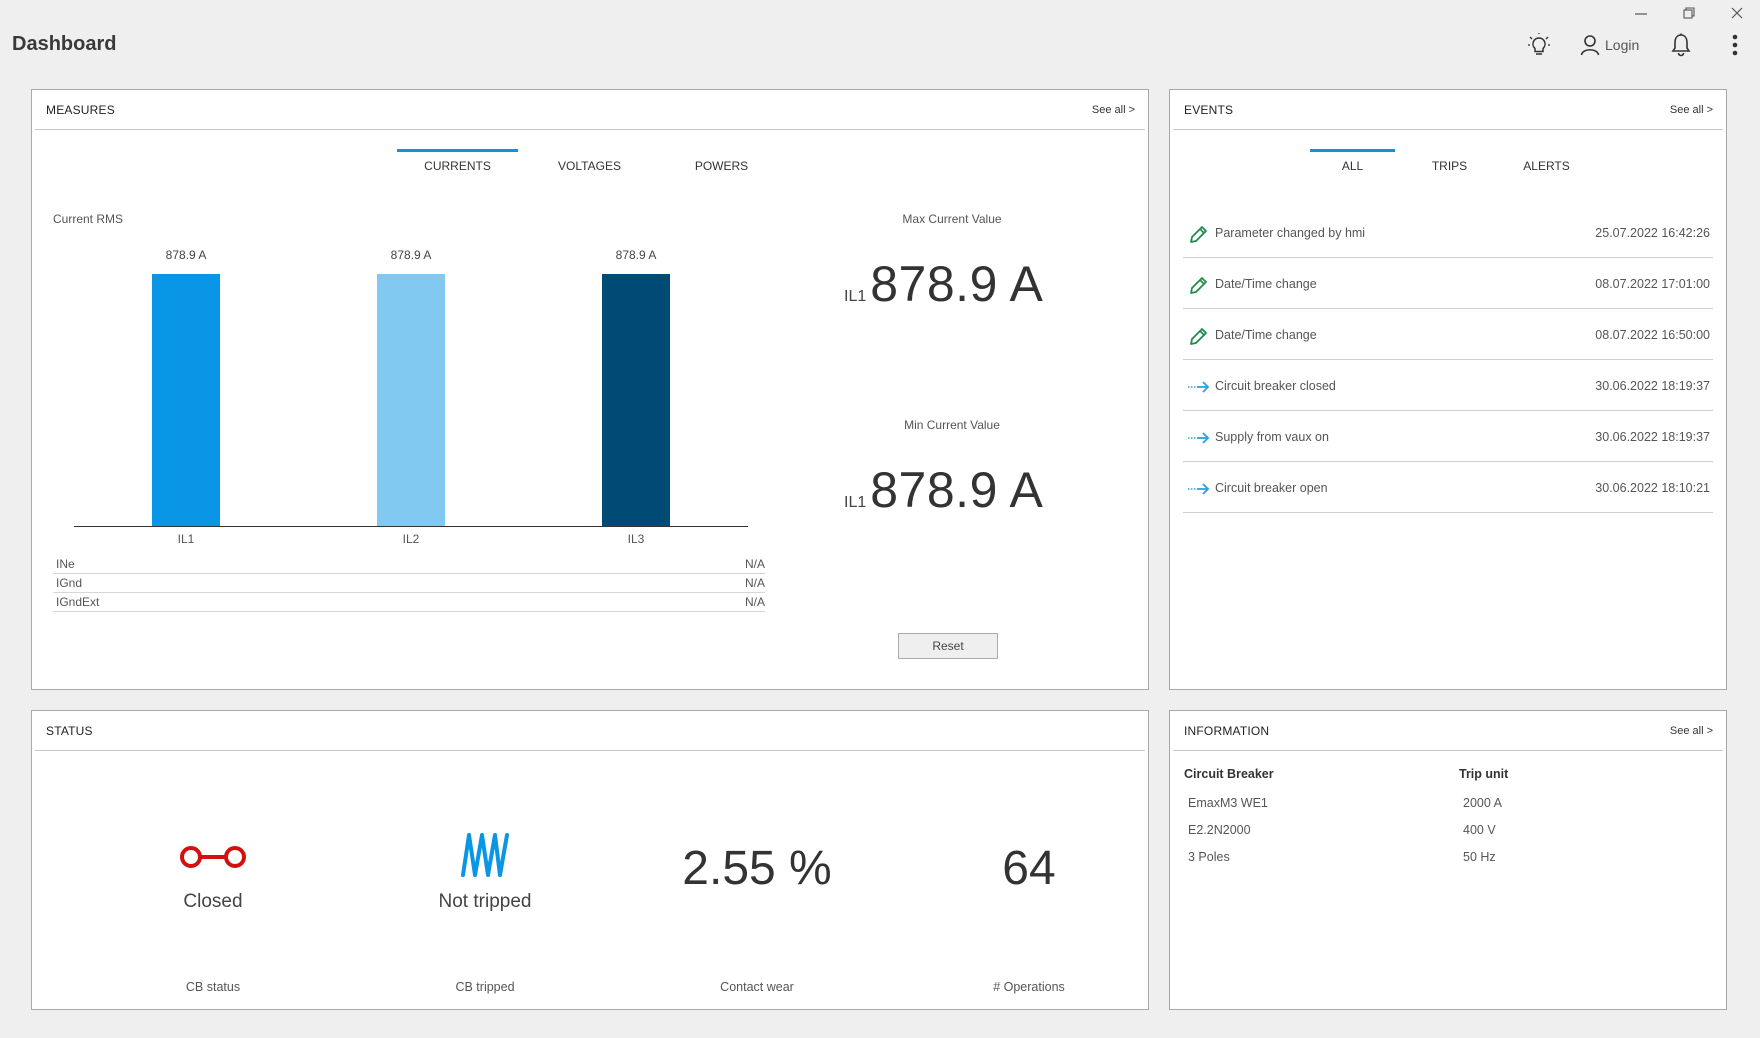 The width and height of the screenshot is (1760, 1038). What do you see at coordinates (485, 901) in the screenshot?
I see `cb-tripped-value: Not tripped` at bounding box center [485, 901].